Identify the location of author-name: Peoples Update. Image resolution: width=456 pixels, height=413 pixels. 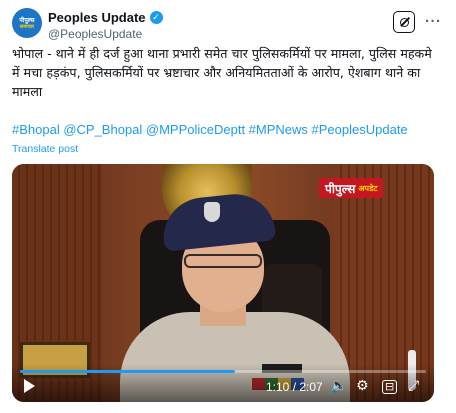
(97, 17).